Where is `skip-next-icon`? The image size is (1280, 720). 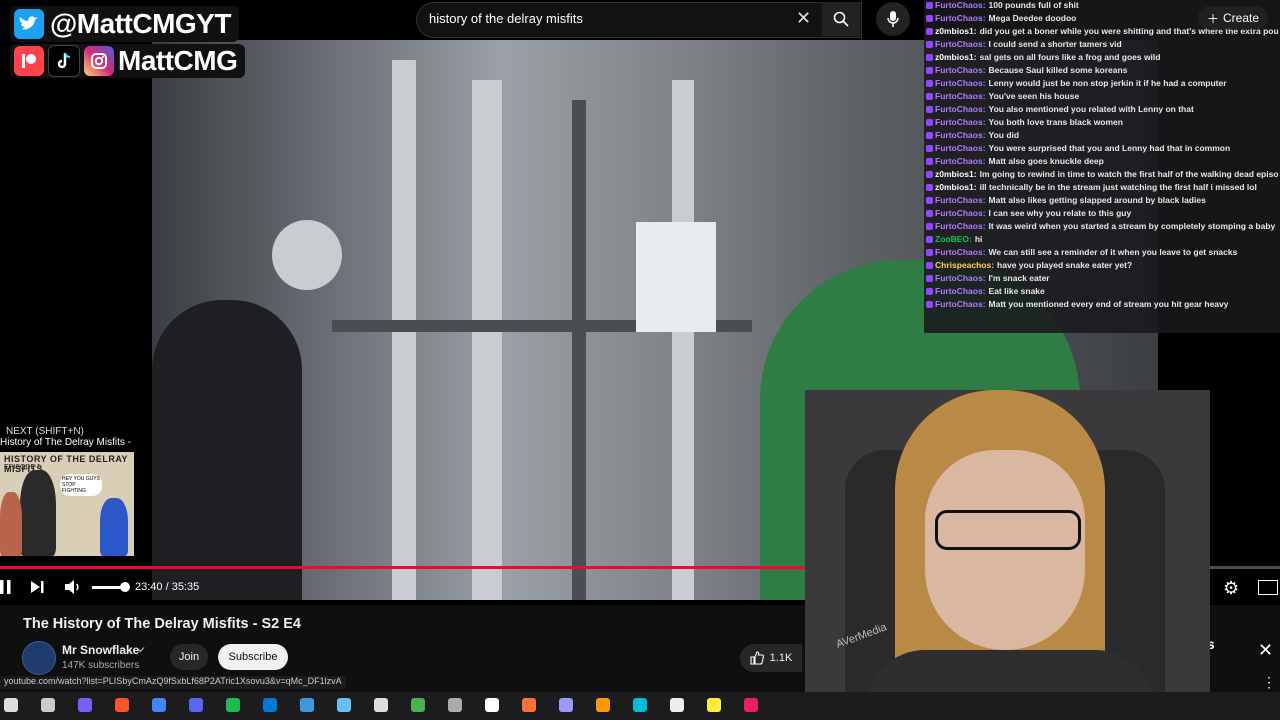 skip-next-icon is located at coordinates (37, 587).